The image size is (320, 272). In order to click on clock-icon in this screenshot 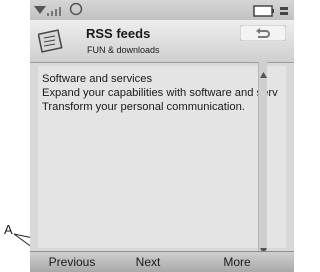, I will do `click(76, 11)`.